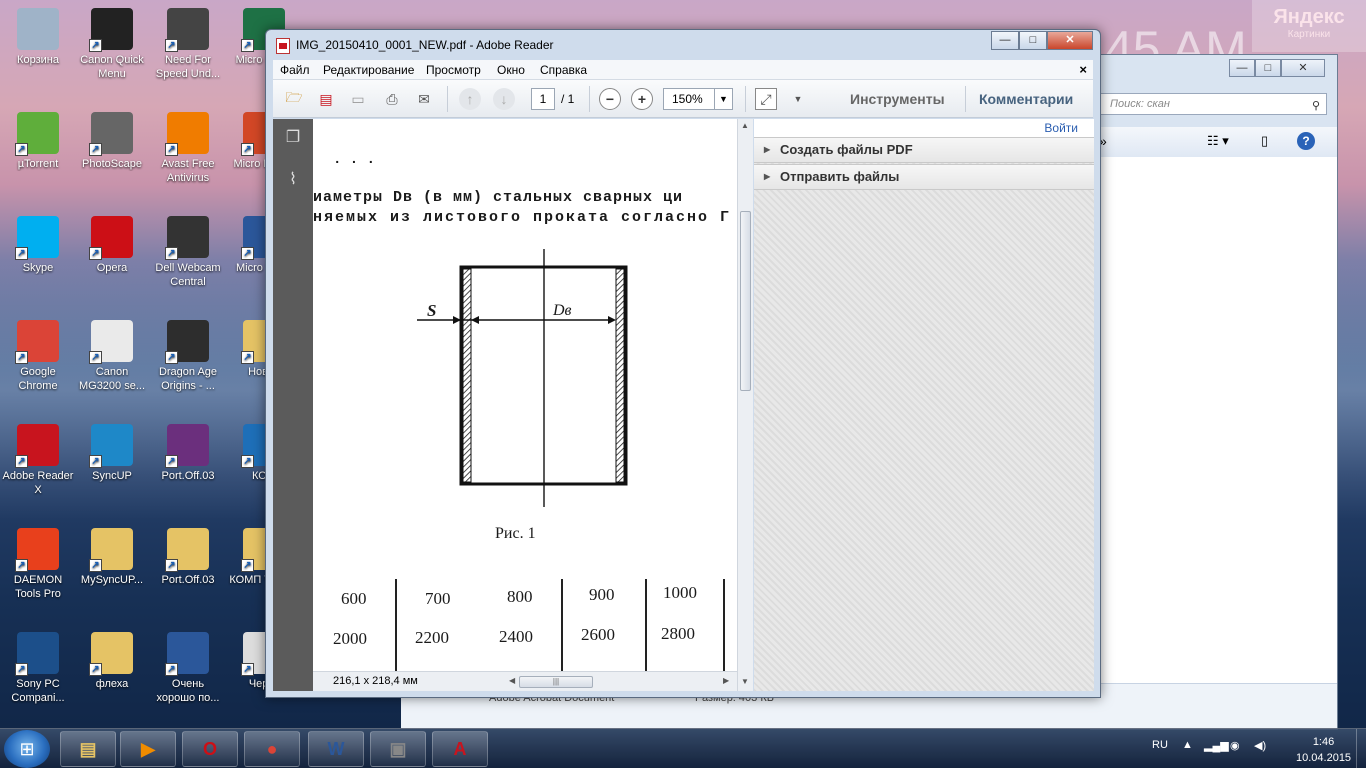 Image resolution: width=1366 pixels, height=768 pixels. Describe the element at coordinates (543, 99) in the screenshot. I see `page-number-input: 1` at that location.